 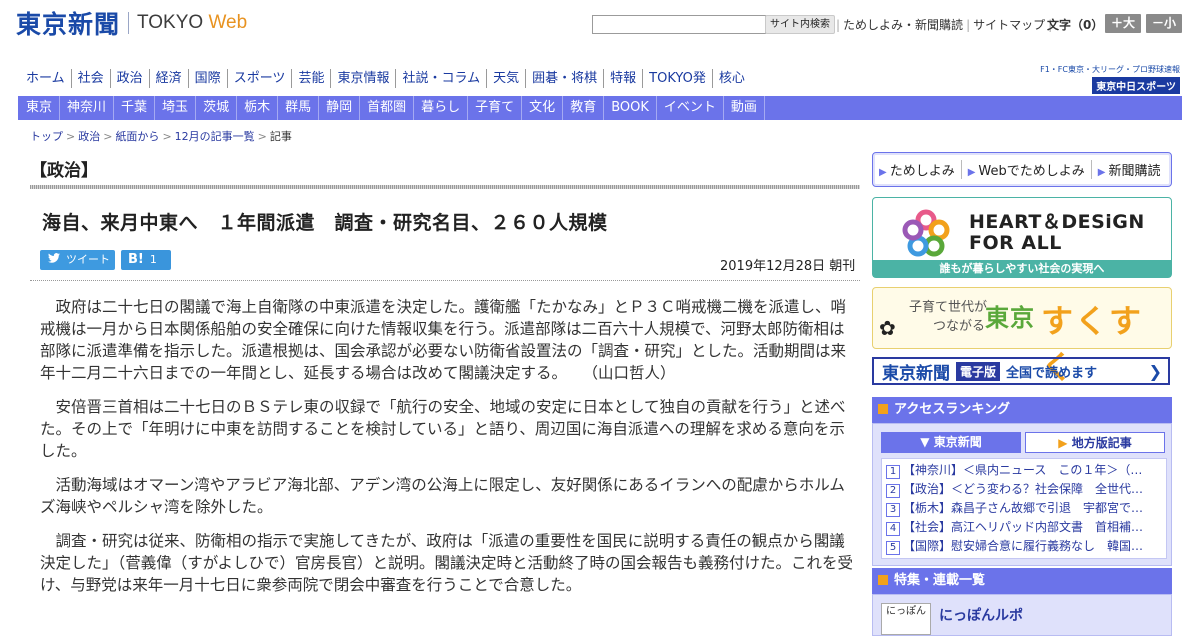 What do you see at coordinates (1136, 85) in the screenshot?
I see `chunichi-logo: 東京中日スポーツ` at bounding box center [1136, 85].